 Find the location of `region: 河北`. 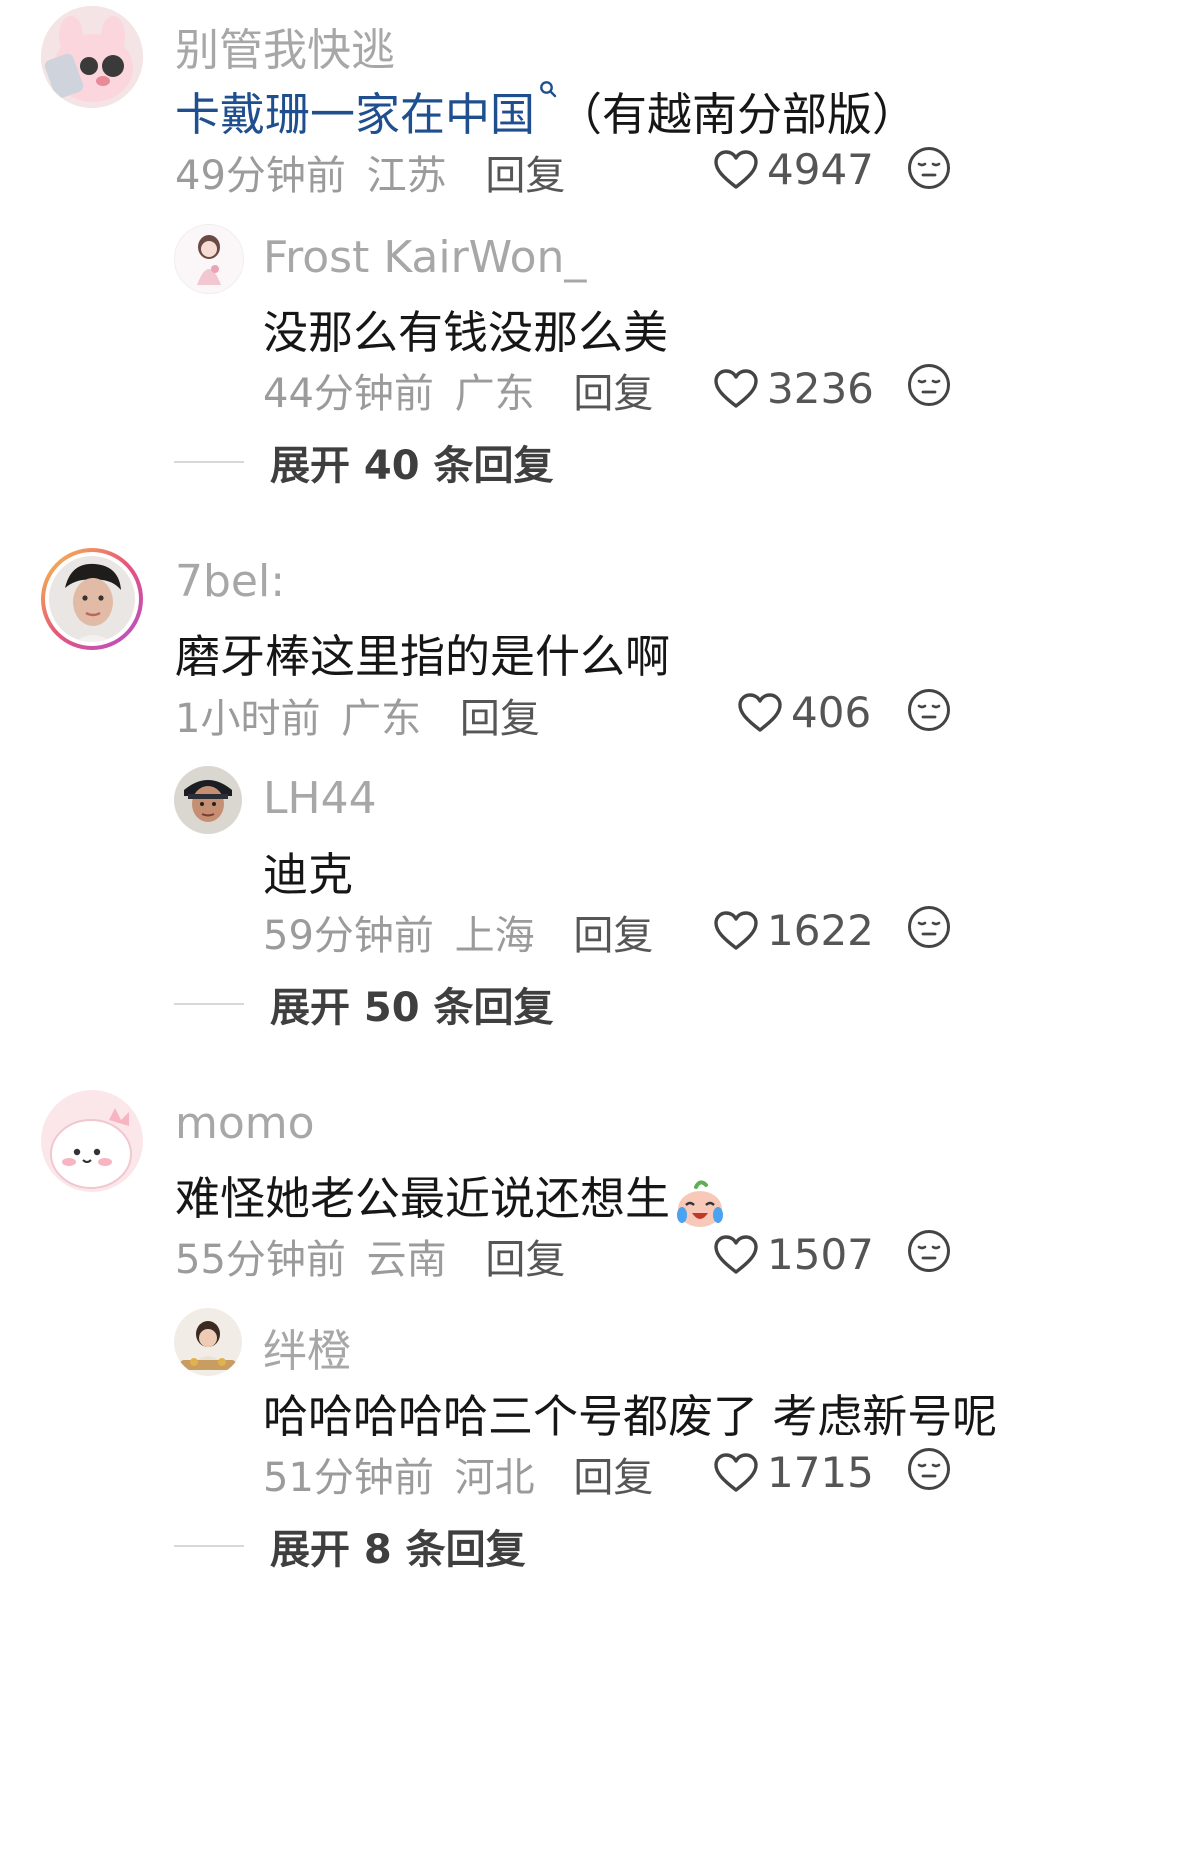

region: 河北 is located at coordinates (494, 1478).